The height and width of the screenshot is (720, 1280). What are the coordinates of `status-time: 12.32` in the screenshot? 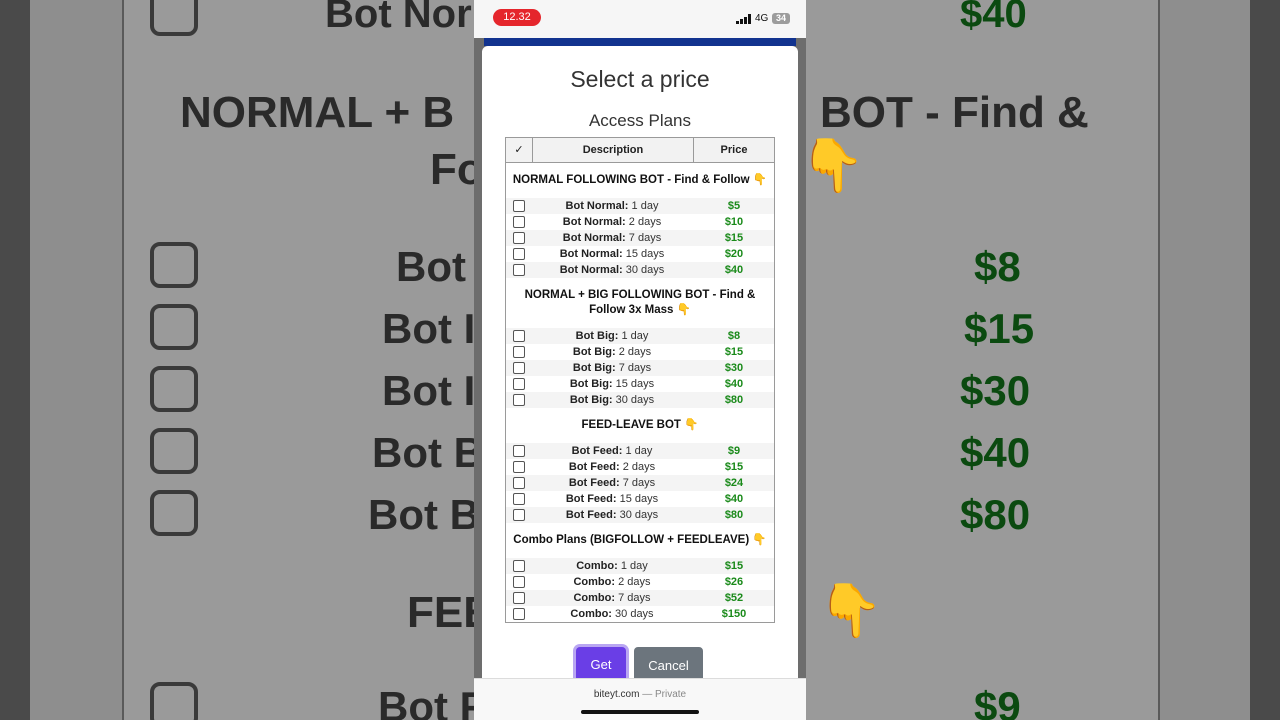 It's located at (517, 17).